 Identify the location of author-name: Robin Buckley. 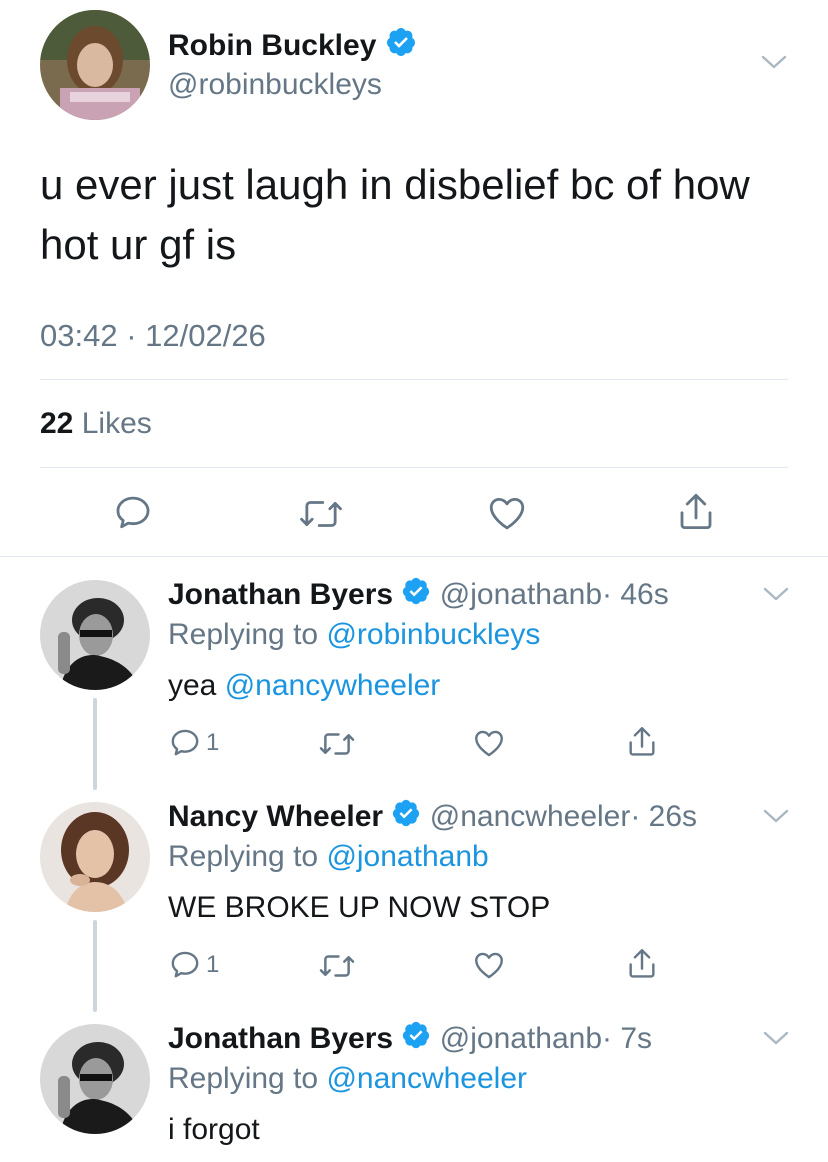
(292, 47).